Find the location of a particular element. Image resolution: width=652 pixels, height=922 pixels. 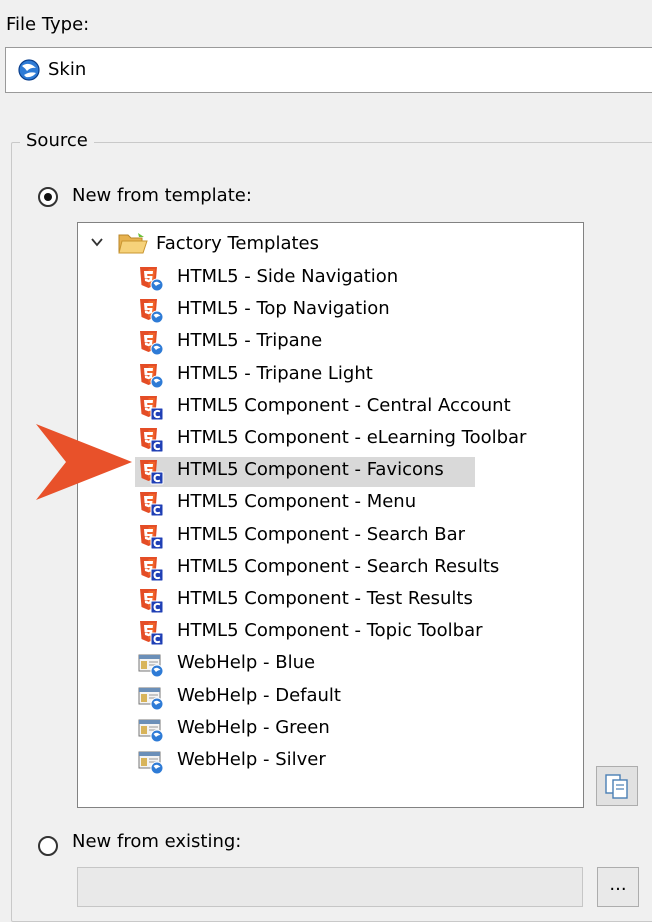

tree-item-label: HTML5 - Tripane Light is located at coordinates (275, 373).